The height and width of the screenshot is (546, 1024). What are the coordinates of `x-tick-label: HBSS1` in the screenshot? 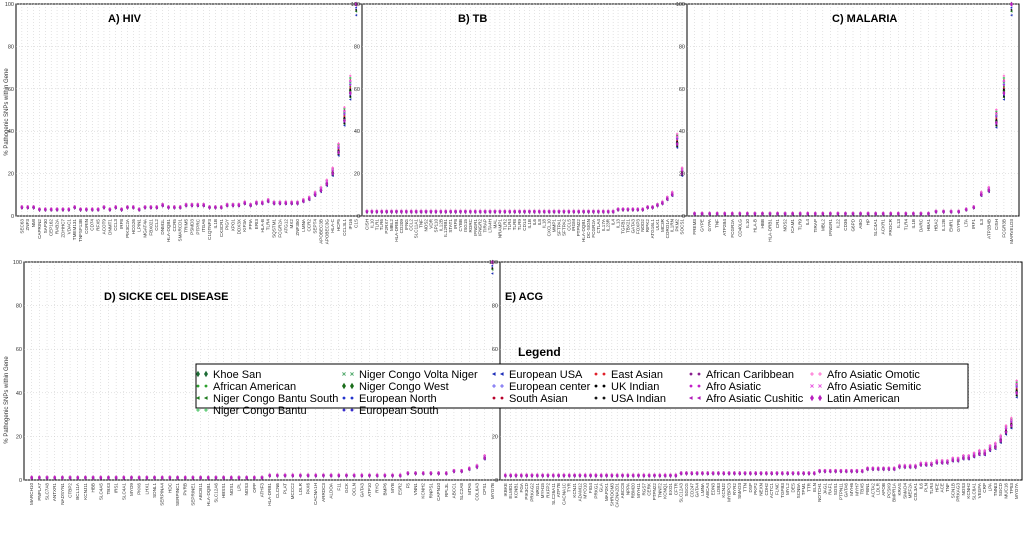 It's located at (223, 491).